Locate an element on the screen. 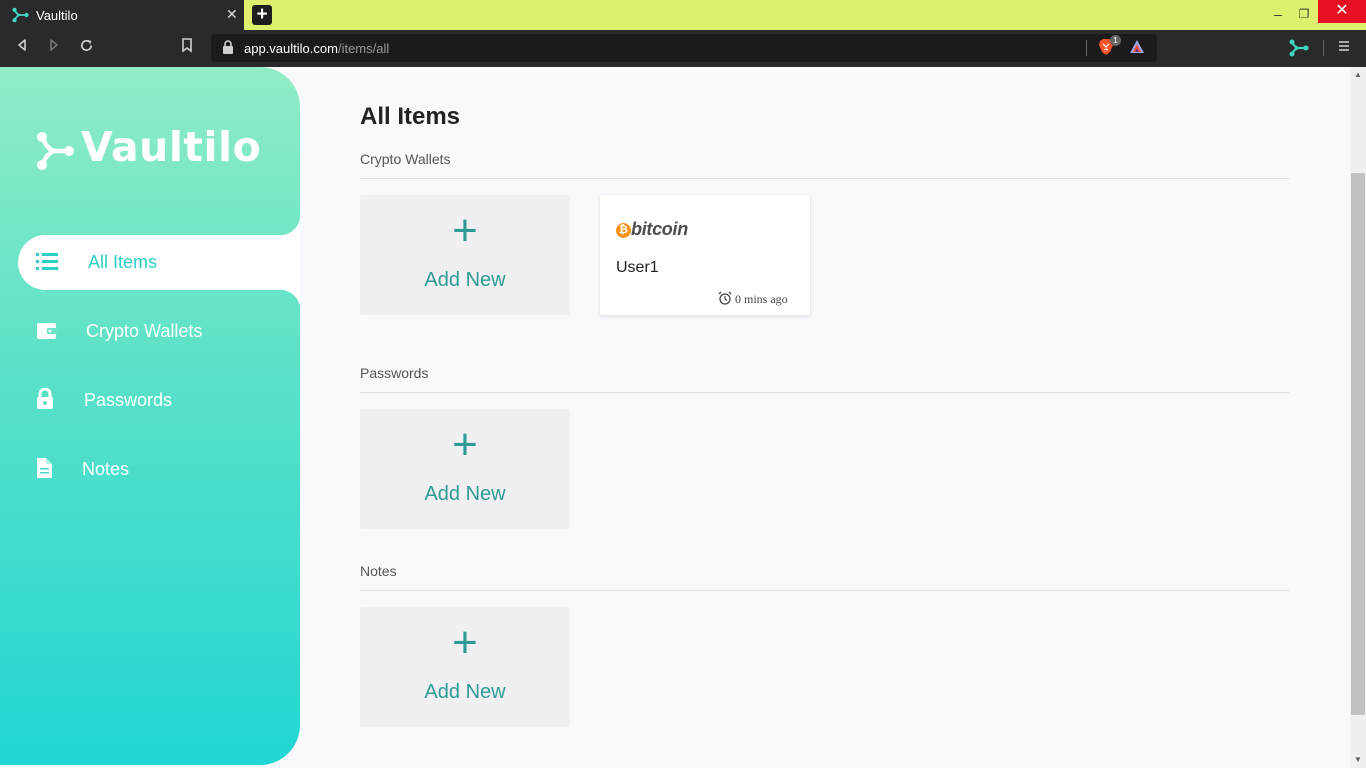 This screenshot has width=1366, height=768. alarm-clock-icon is located at coordinates (725, 298).